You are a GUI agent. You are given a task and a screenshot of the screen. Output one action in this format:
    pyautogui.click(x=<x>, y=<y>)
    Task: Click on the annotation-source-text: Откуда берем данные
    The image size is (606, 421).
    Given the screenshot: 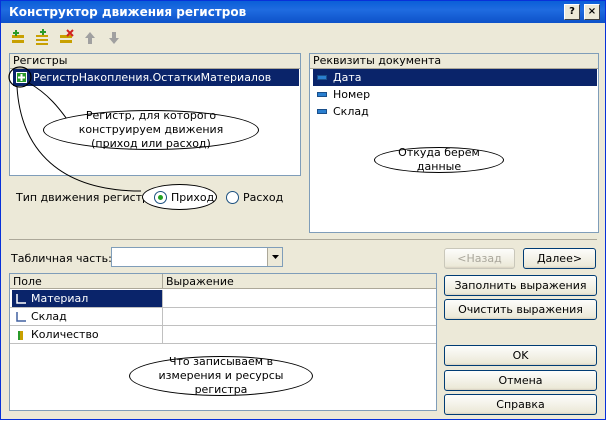 What is the action you would take?
    pyautogui.click(x=439, y=159)
    